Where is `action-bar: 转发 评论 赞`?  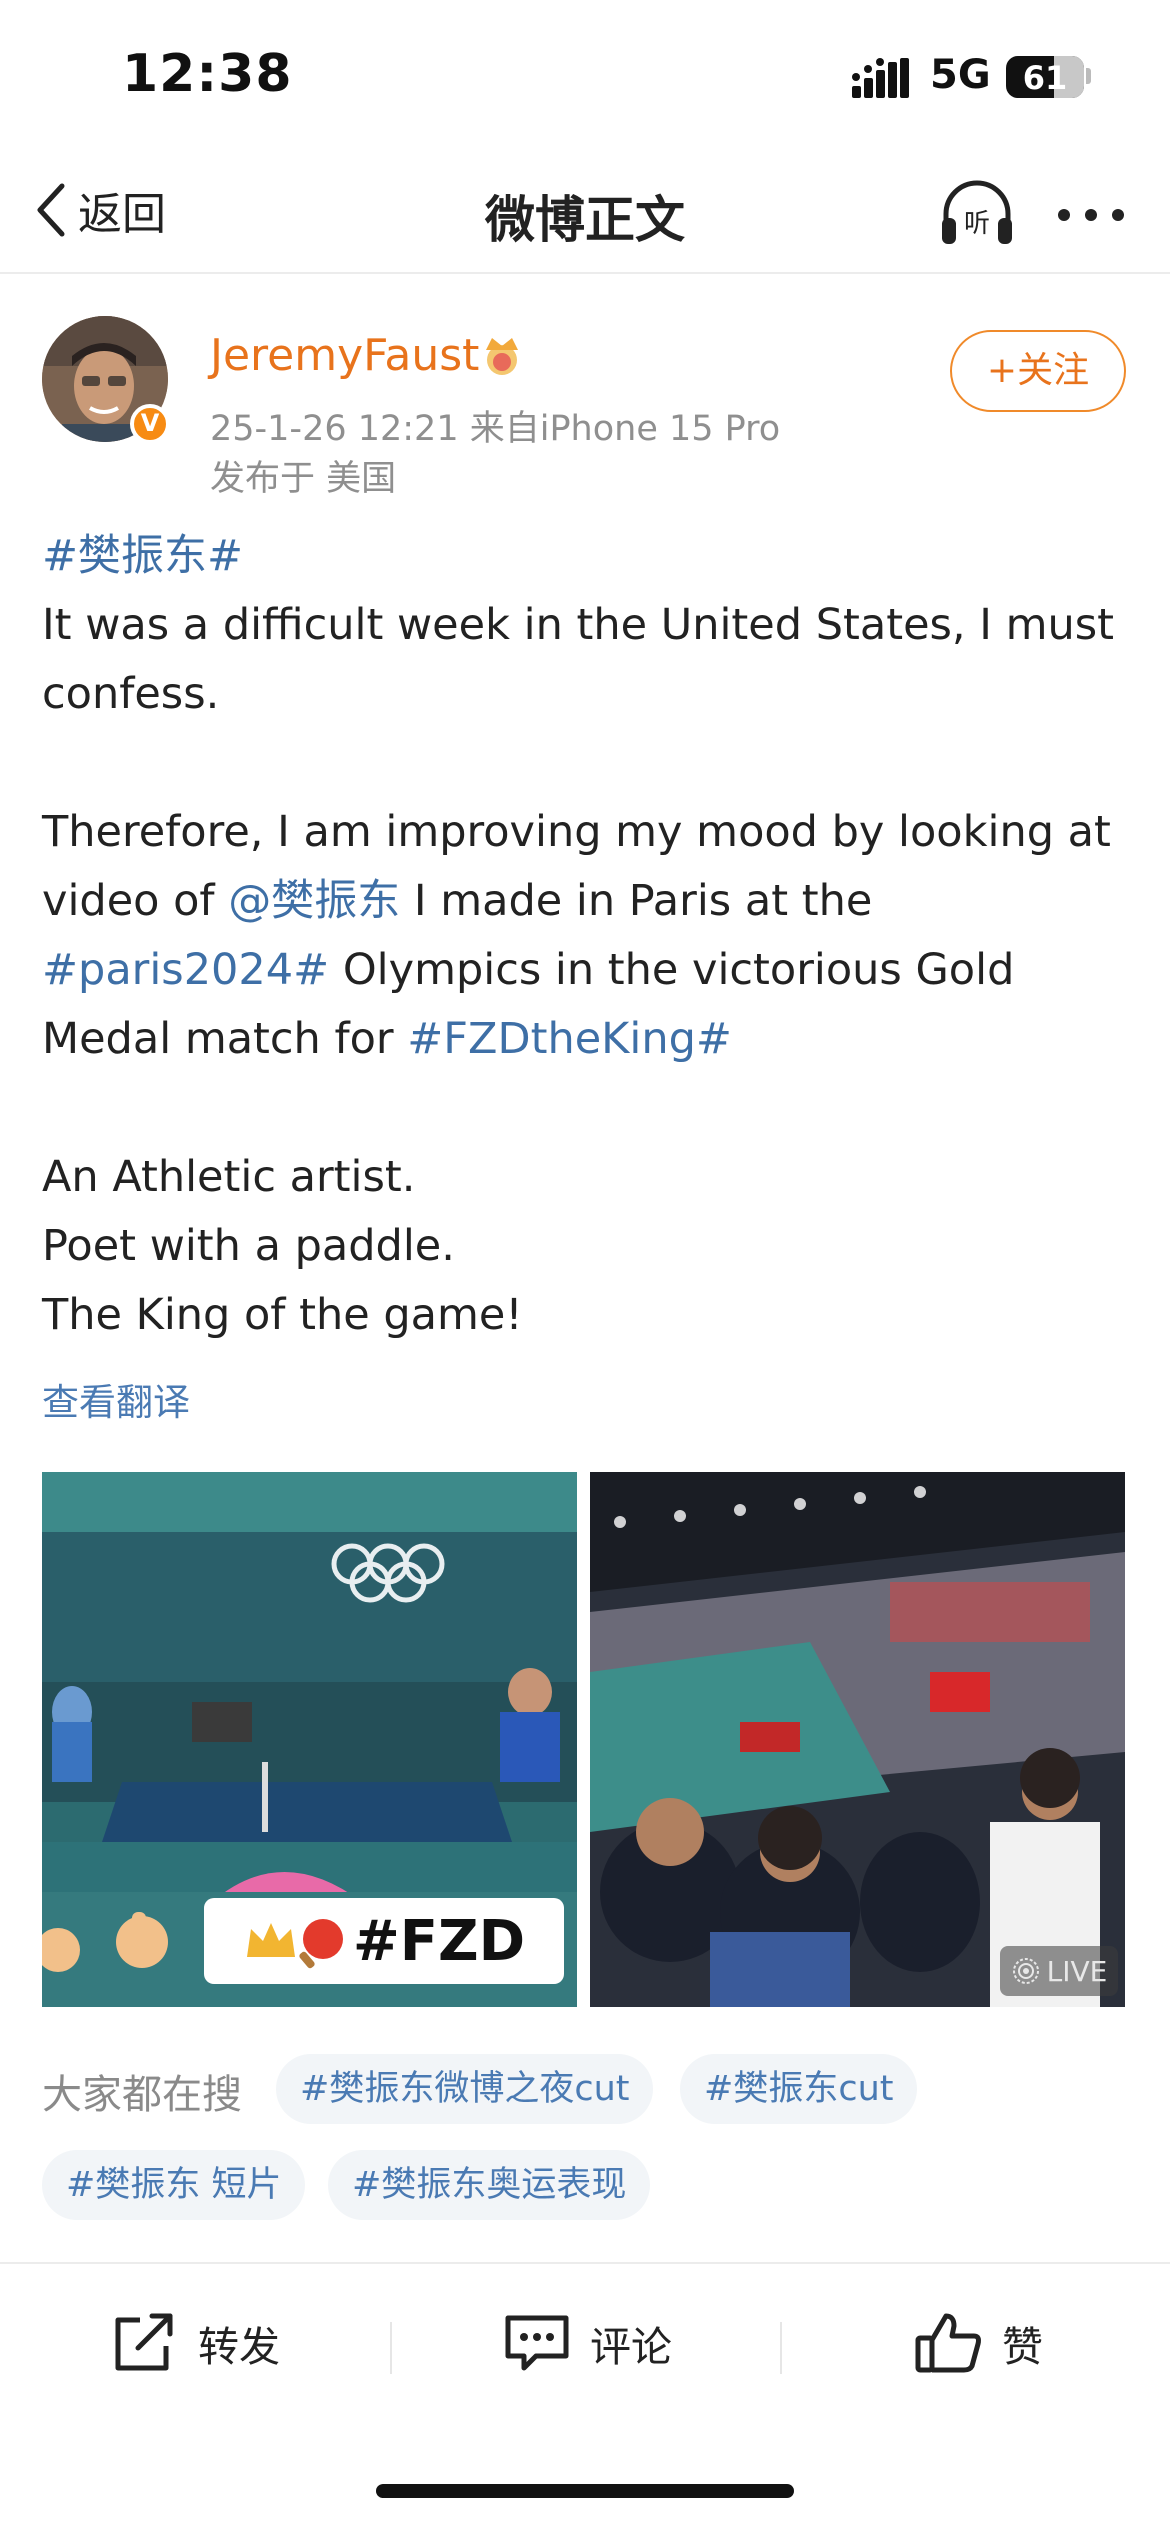
action-bar: 转发 评论 赞 is located at coordinates (585, 2342).